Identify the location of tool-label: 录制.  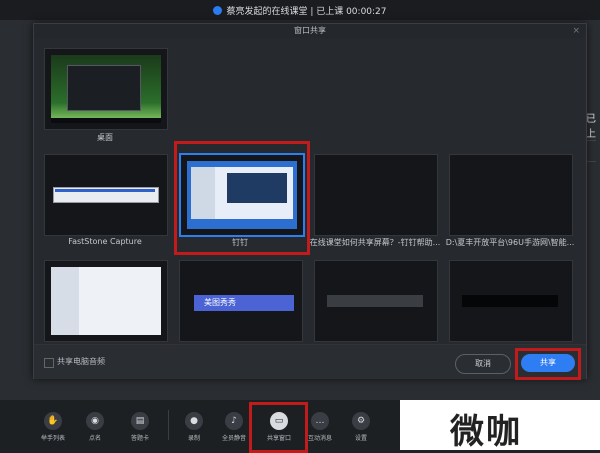
(193, 438).